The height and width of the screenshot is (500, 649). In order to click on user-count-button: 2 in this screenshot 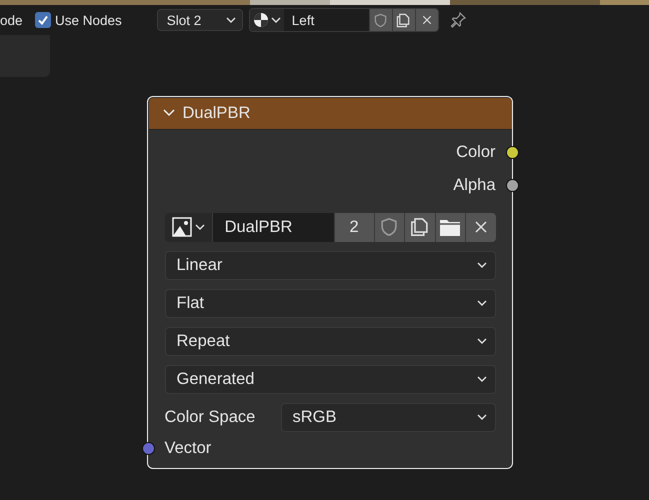, I will do `click(354, 227)`.